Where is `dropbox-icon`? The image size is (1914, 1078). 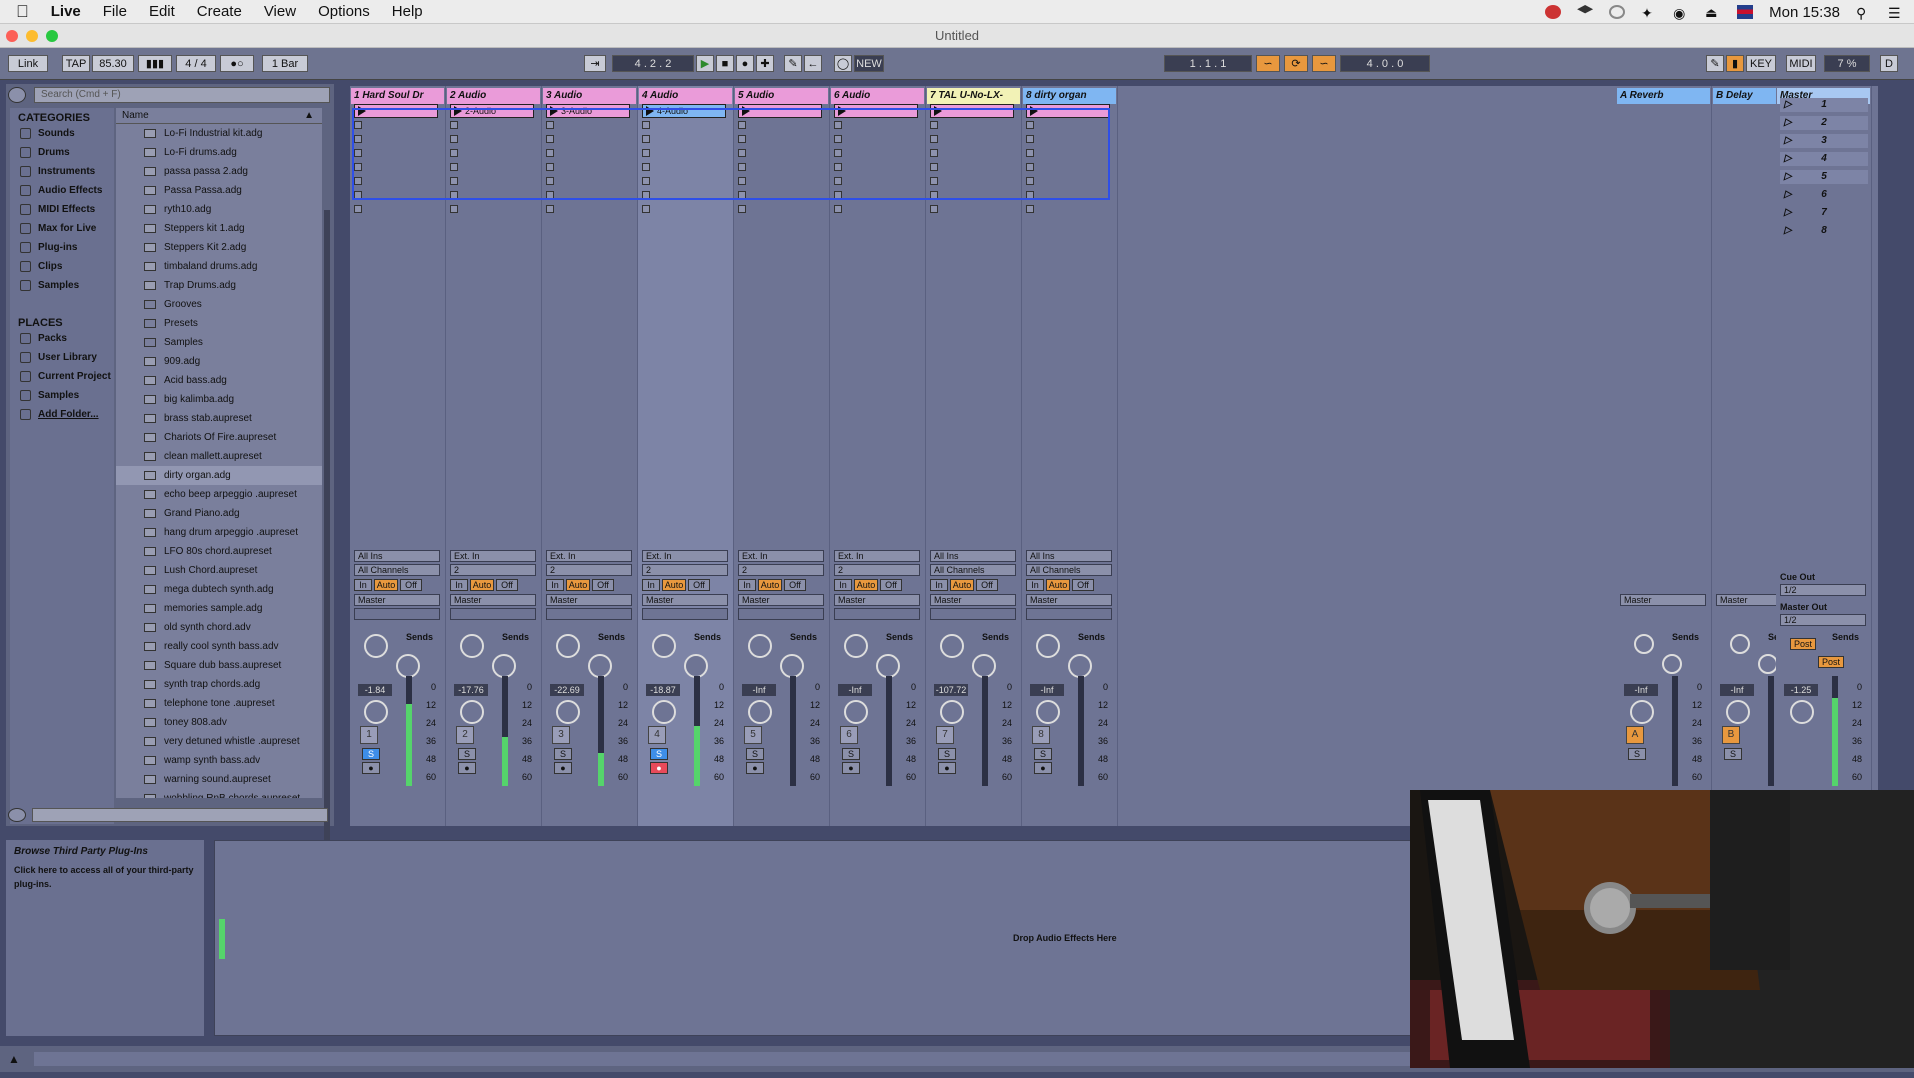 dropbox-icon is located at coordinates (1585, 9).